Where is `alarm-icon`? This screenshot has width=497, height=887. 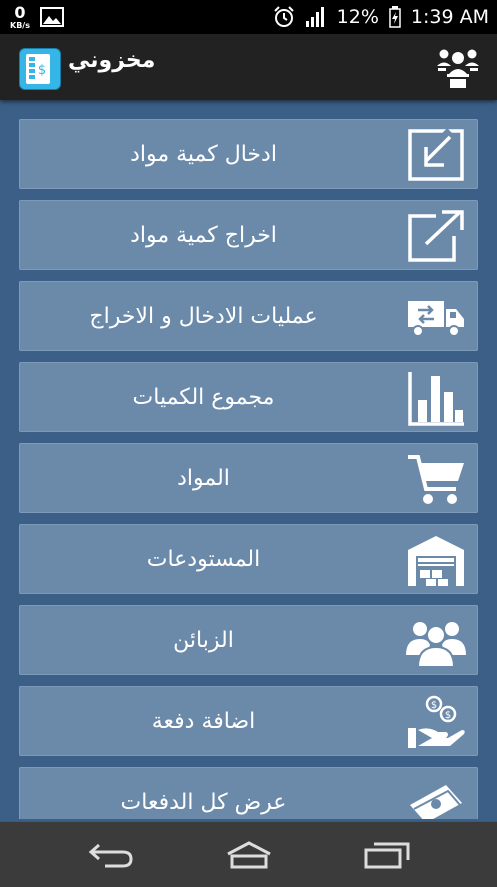 alarm-icon is located at coordinates (283, 16).